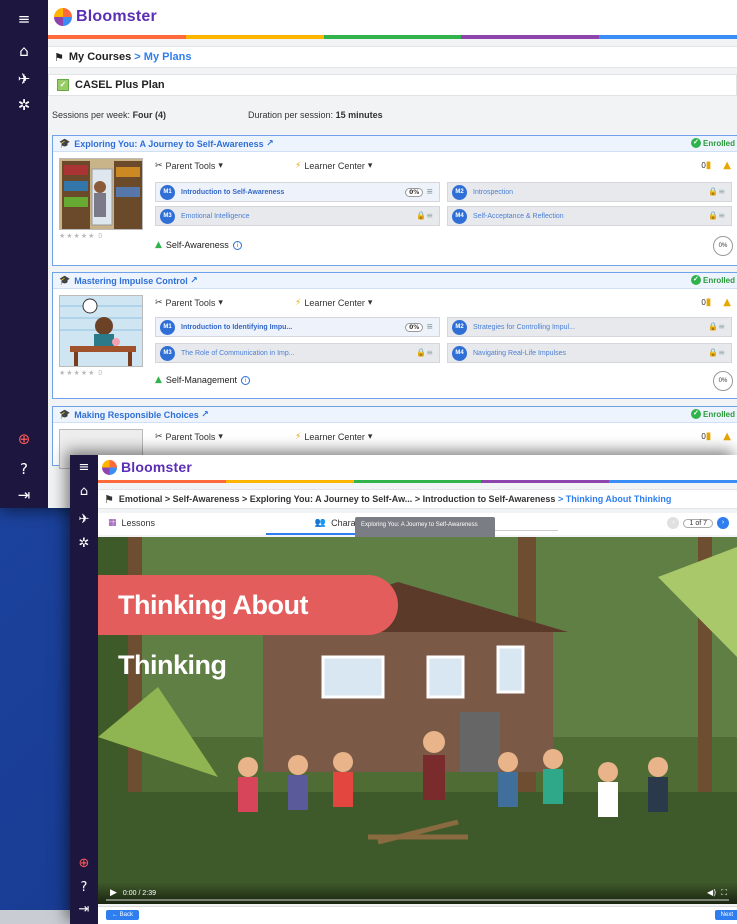  Describe the element at coordinates (100, 57) in the screenshot. I see `breadcrumb-my-courses: My Courses` at that location.